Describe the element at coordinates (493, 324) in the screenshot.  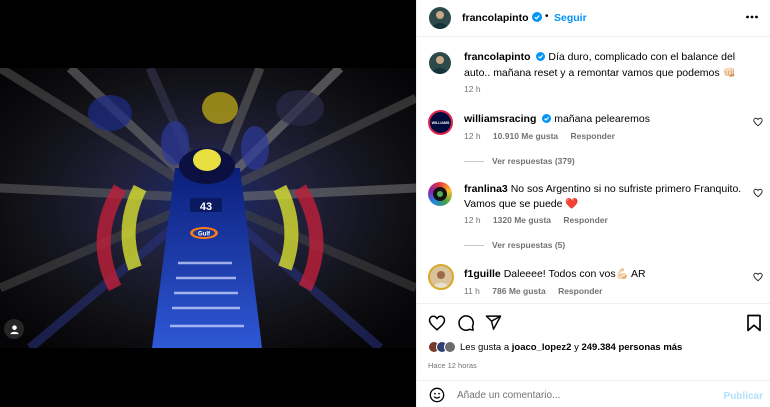
I see `share-paper-plane-icon` at that location.